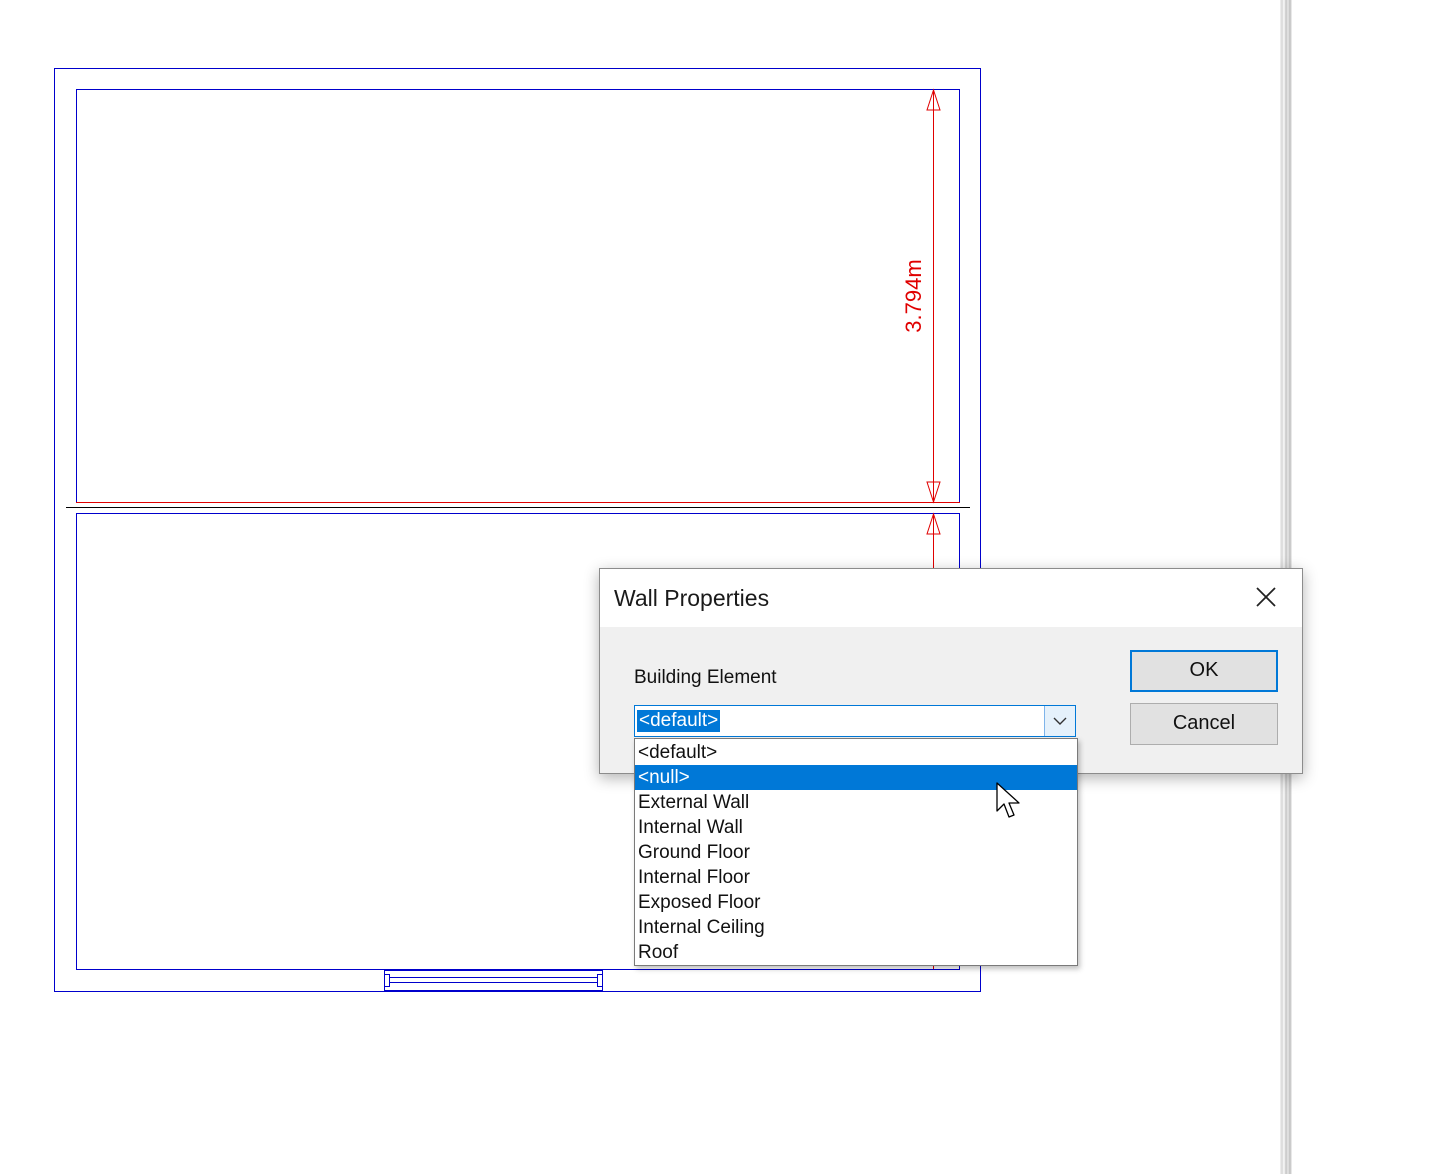 This screenshot has height=1174, width=1448. I want to click on dropdown-option: Internal Floor, so click(856, 877).